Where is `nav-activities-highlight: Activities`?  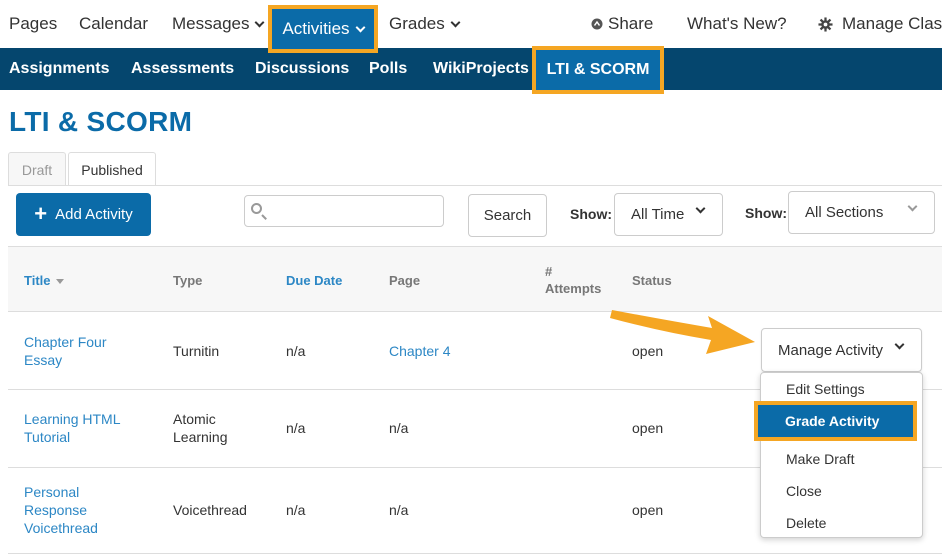 nav-activities-highlight: Activities is located at coordinates (323, 29).